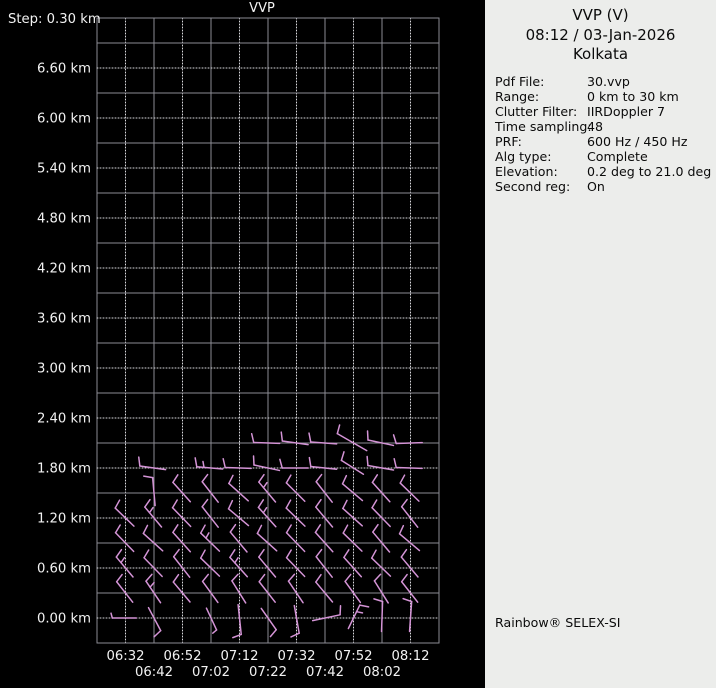 The width and height of the screenshot is (716, 688). What do you see at coordinates (533, 186) in the screenshot?
I see `parameter-label: Second reg:` at bounding box center [533, 186].